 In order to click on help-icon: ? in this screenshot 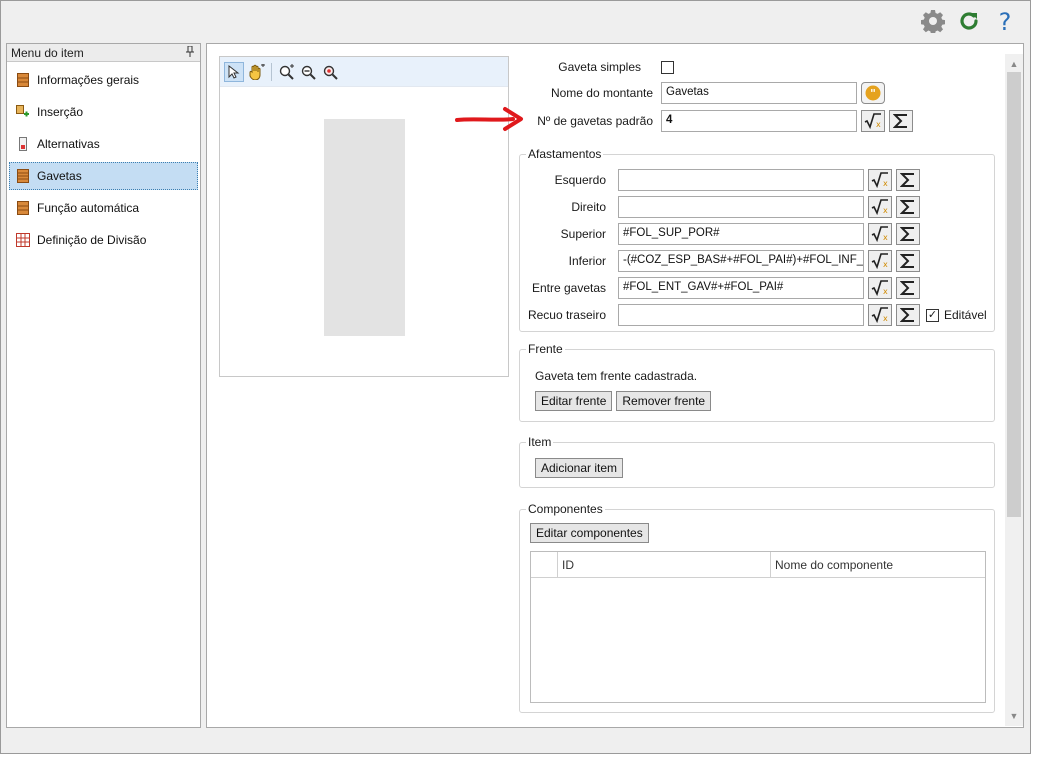, I will do `click(1005, 21)`.